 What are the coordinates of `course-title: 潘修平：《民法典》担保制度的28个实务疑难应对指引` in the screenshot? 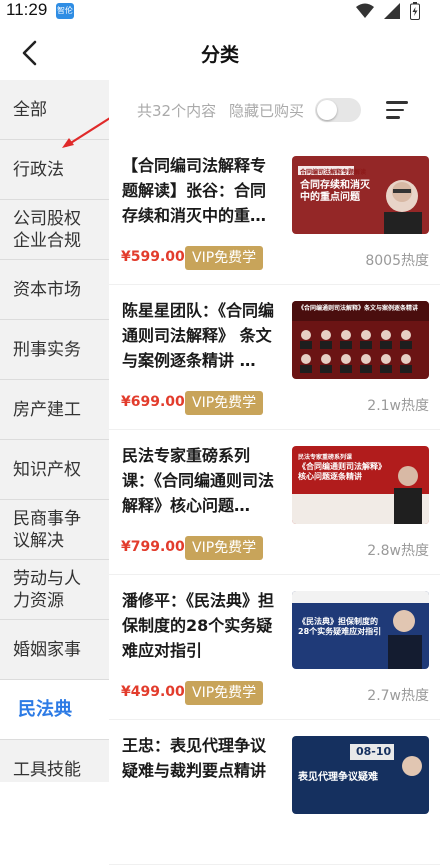 It's located at (198, 625).